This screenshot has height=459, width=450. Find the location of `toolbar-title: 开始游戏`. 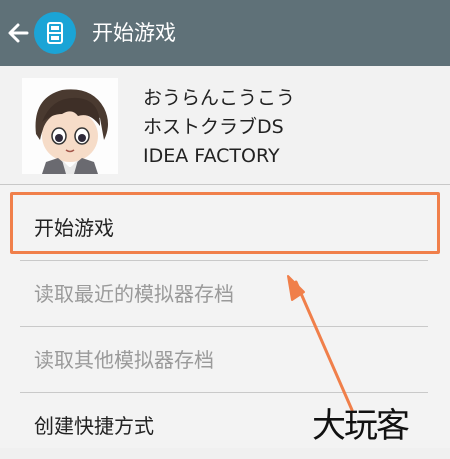

toolbar-title: 开始游戏 is located at coordinates (134, 33).